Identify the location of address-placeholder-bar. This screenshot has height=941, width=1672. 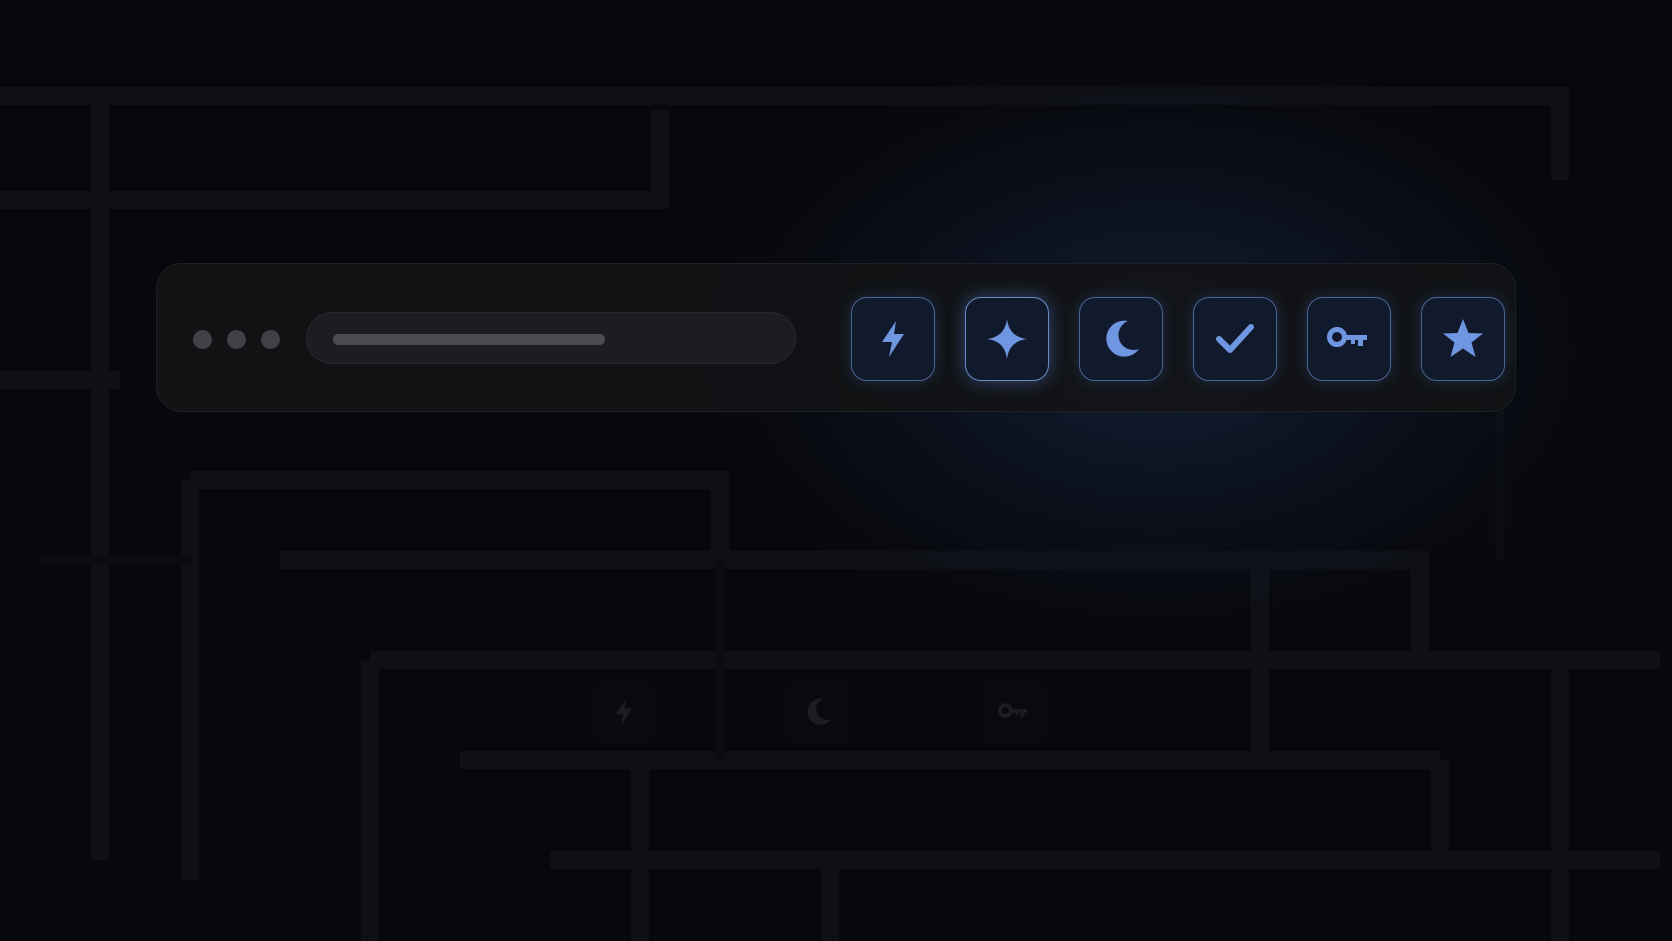
(469, 339).